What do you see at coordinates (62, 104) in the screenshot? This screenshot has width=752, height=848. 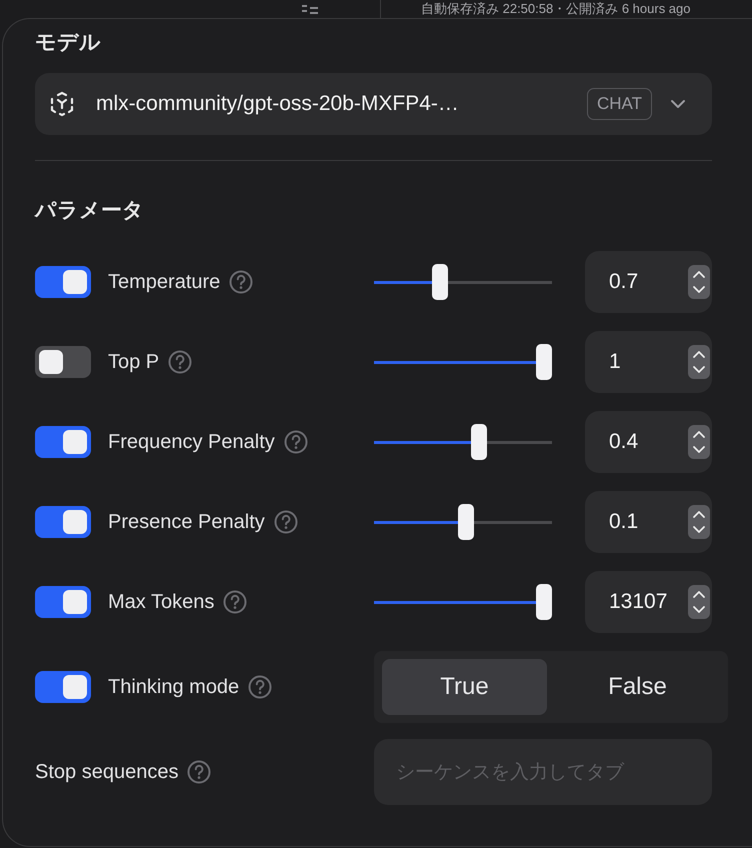 I see `cube-icon` at bounding box center [62, 104].